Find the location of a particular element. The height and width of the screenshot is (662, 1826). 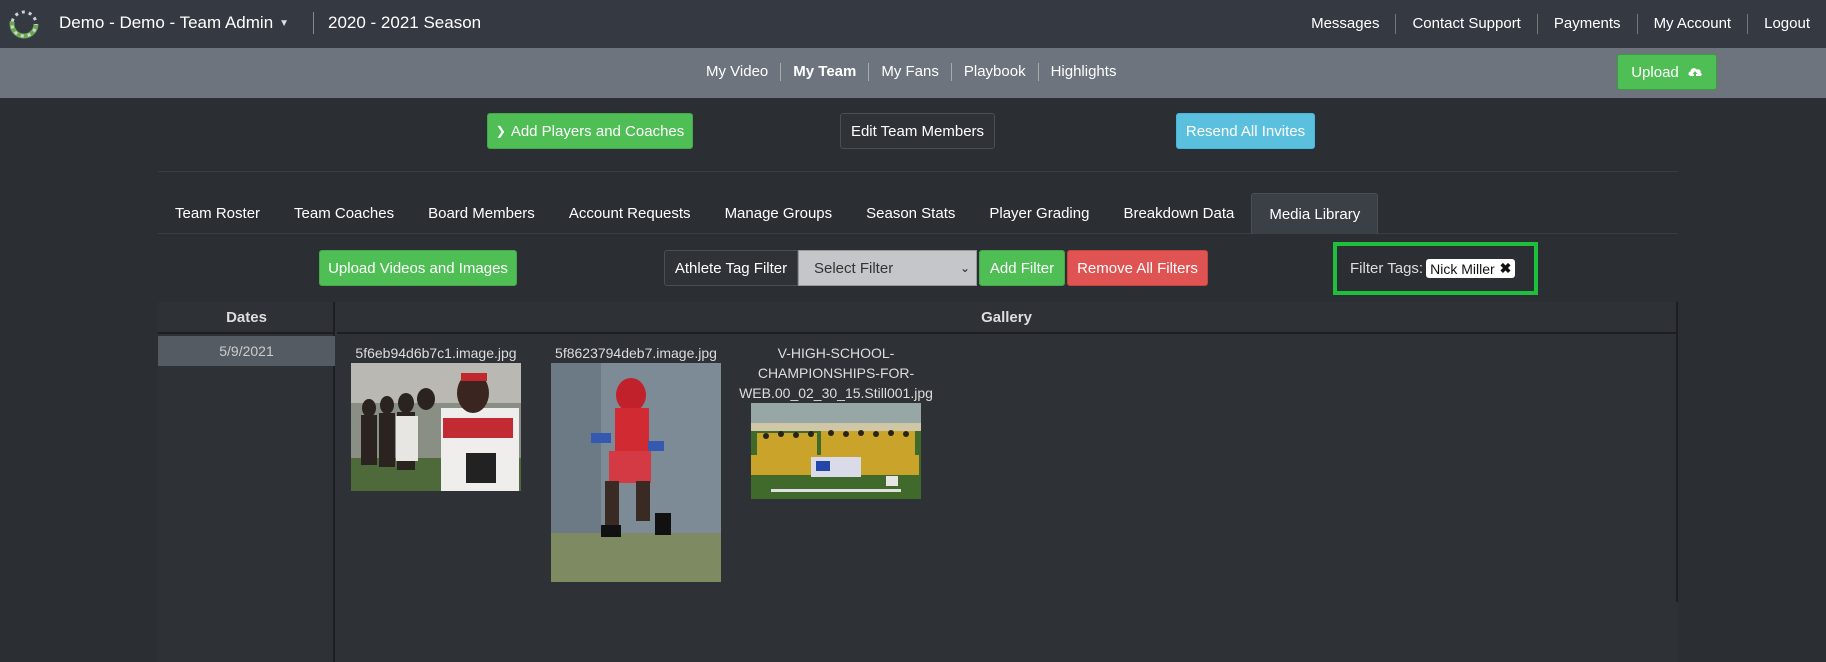

subnav-my-video: My Video is located at coordinates (737, 72).